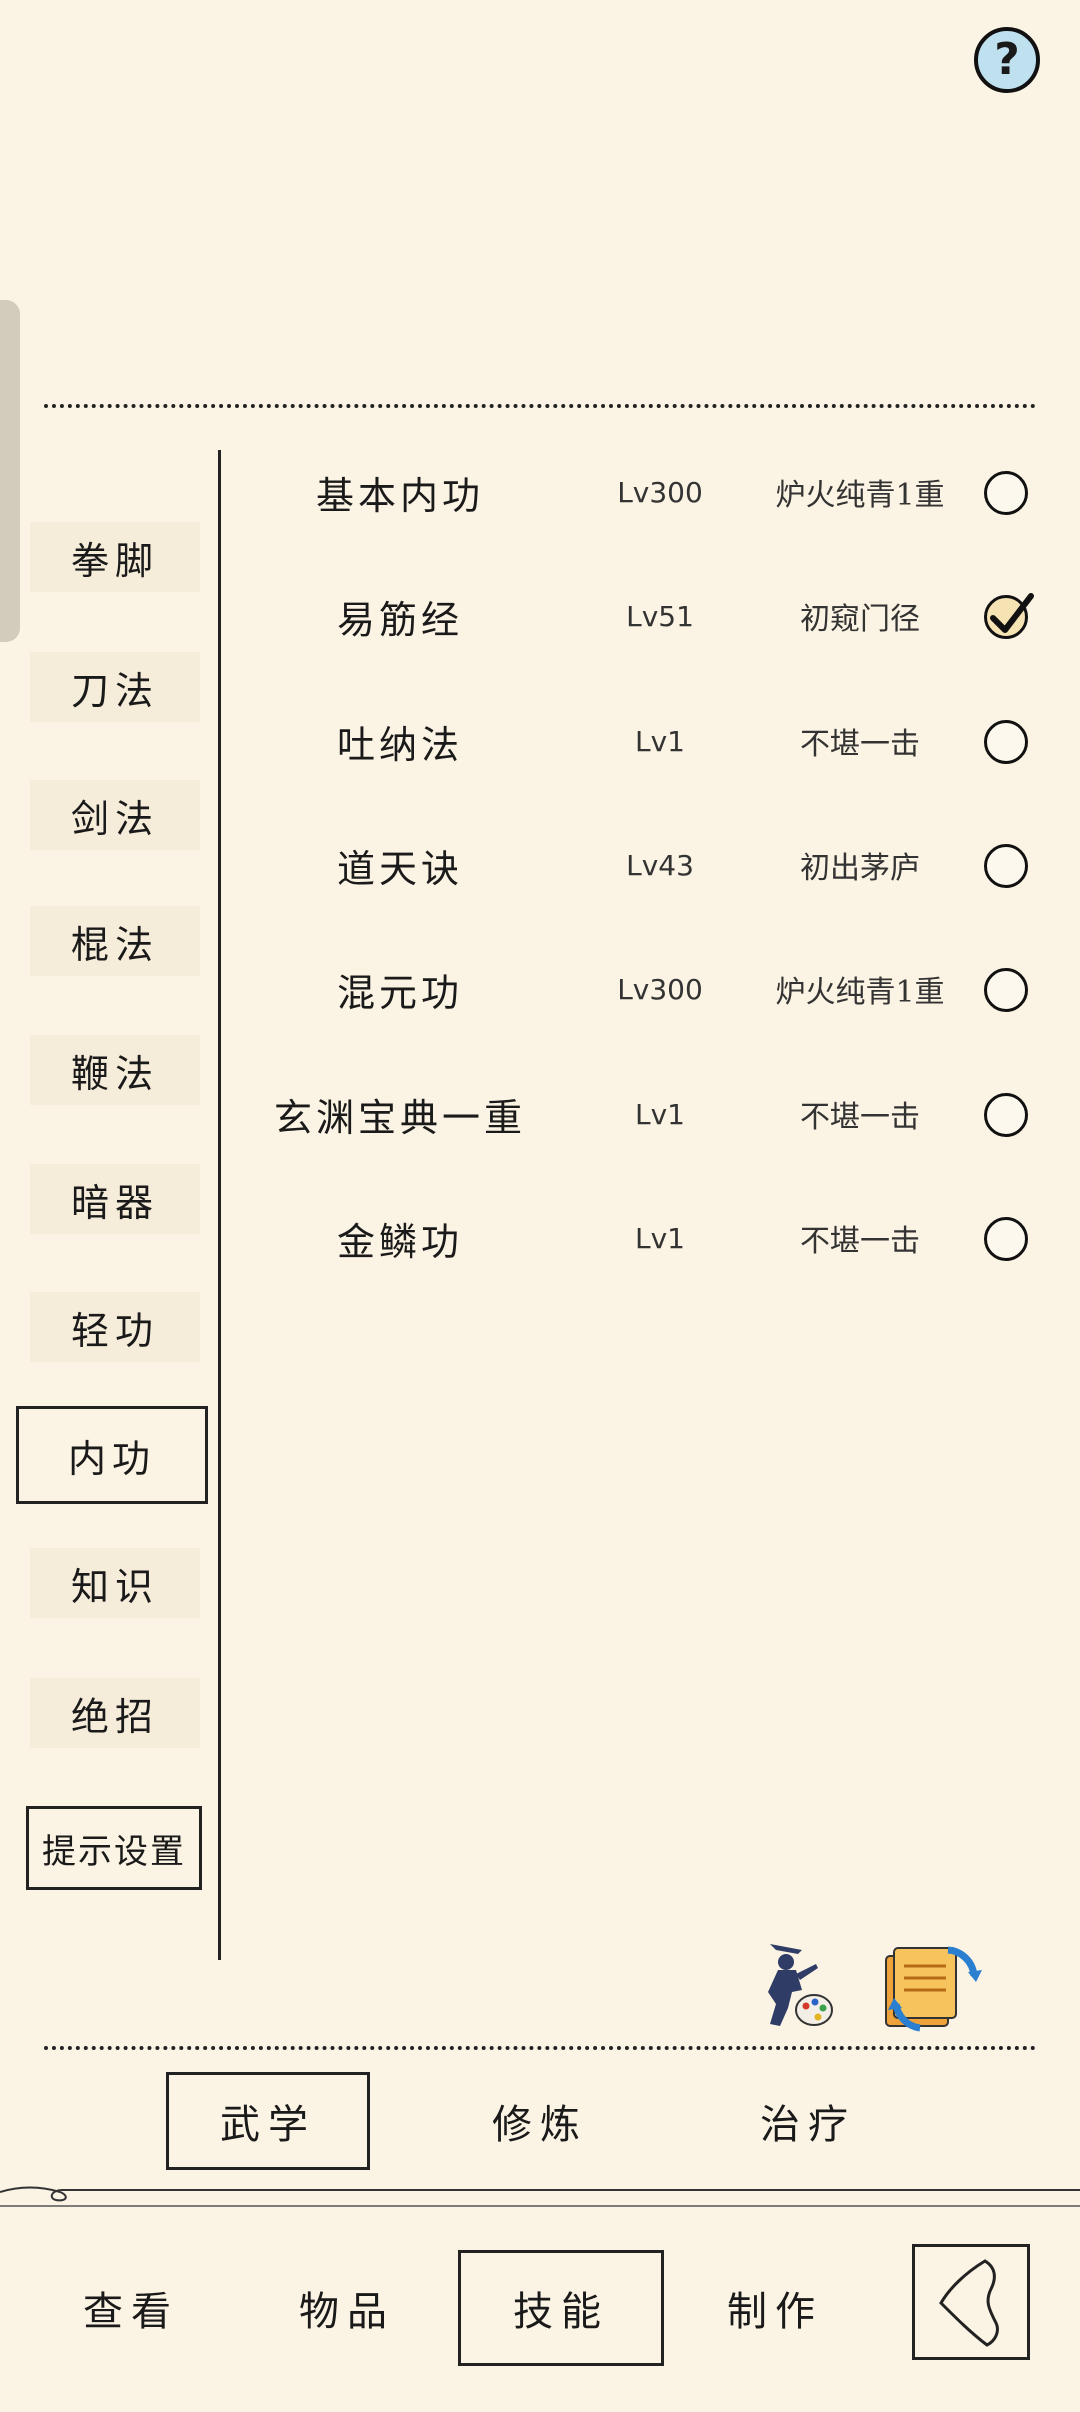 The width and height of the screenshot is (1080, 2412). I want to click on skill-rank: 初窥门径, so click(860, 619).